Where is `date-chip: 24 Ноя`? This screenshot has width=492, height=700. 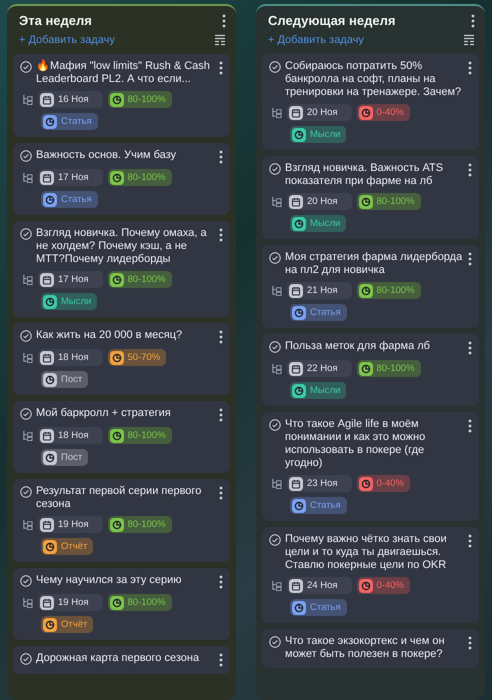
date-chip: 24 Ноя is located at coordinates (319, 585).